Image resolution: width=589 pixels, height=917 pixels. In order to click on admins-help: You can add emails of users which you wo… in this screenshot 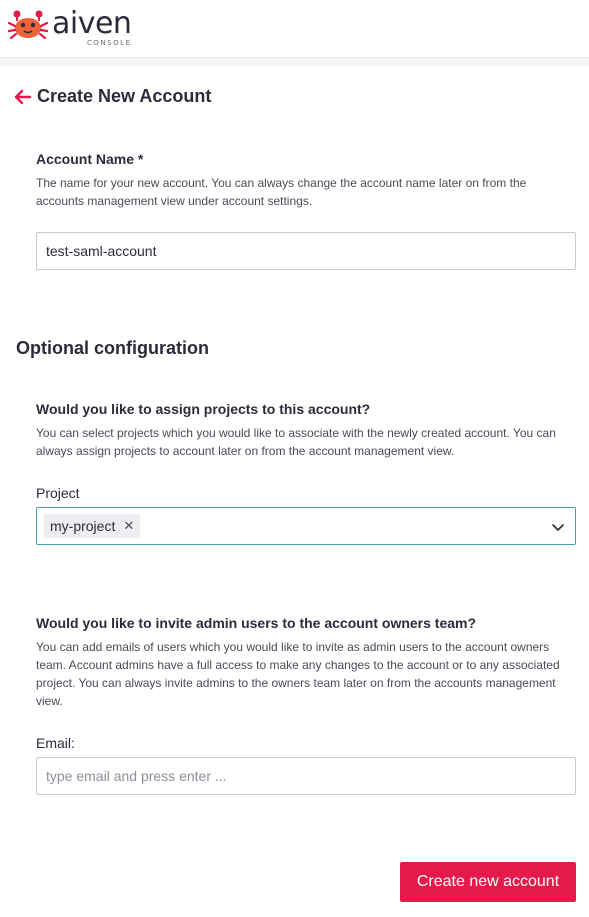, I will do `click(298, 674)`.